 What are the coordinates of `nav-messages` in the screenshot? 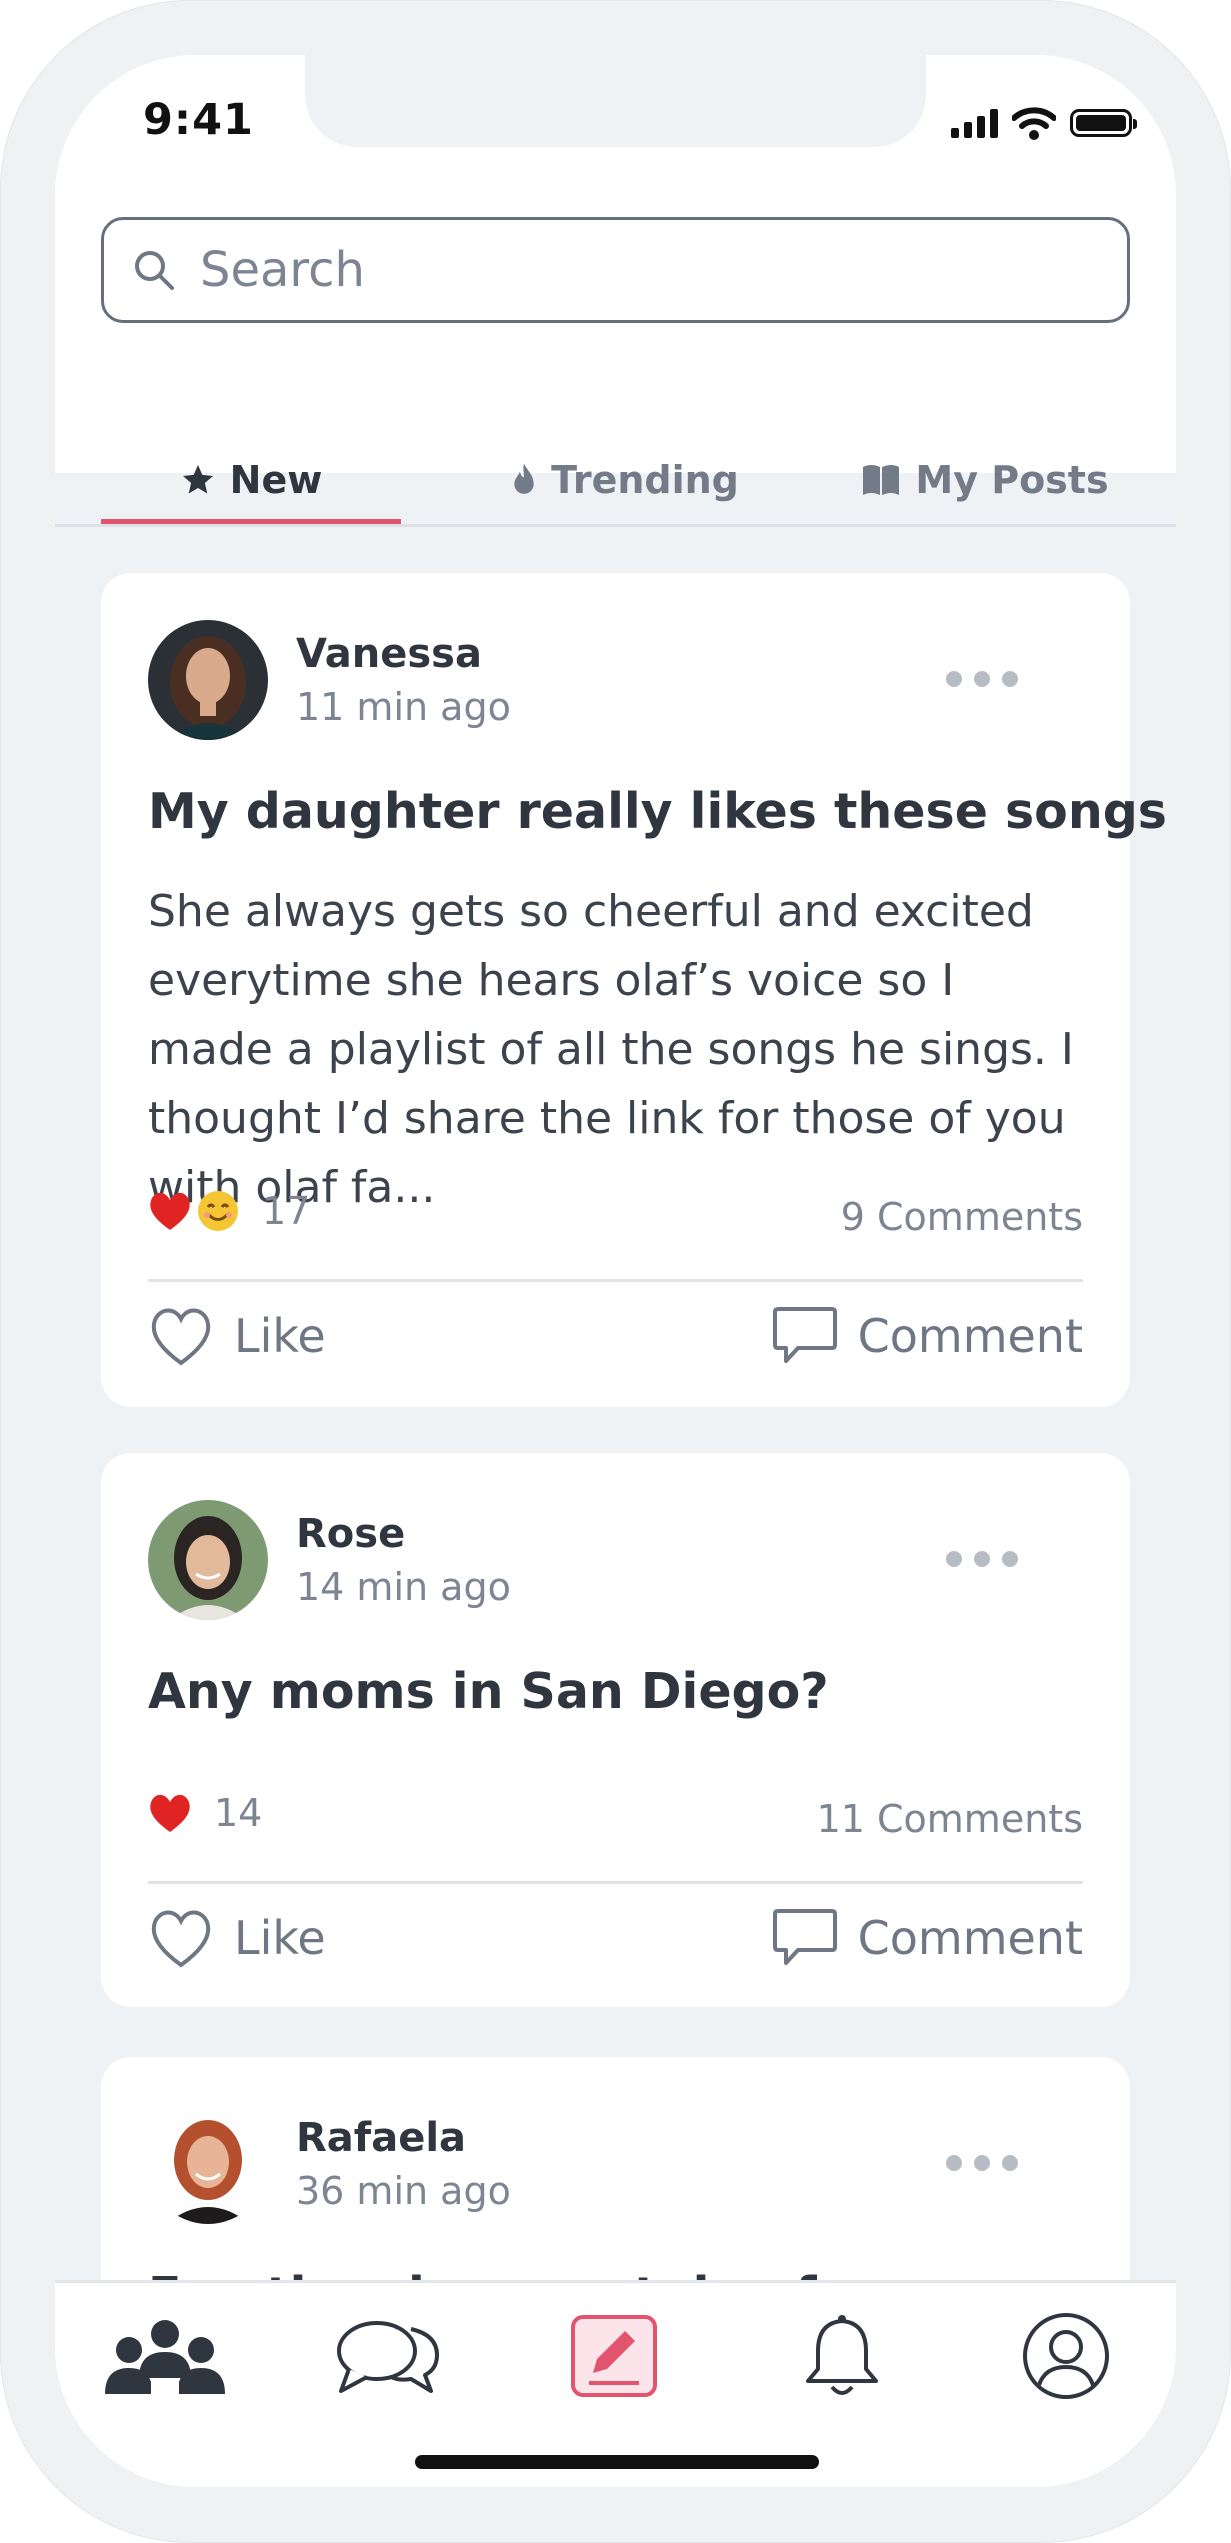 It's located at (388, 2356).